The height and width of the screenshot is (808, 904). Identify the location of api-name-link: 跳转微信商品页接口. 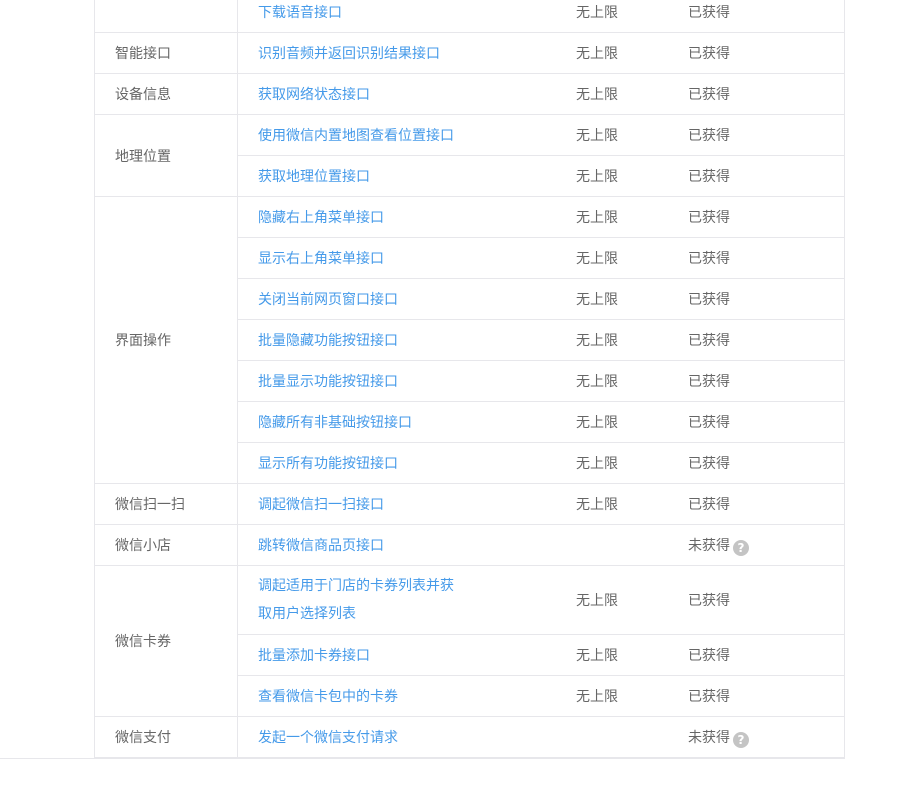
(360, 545).